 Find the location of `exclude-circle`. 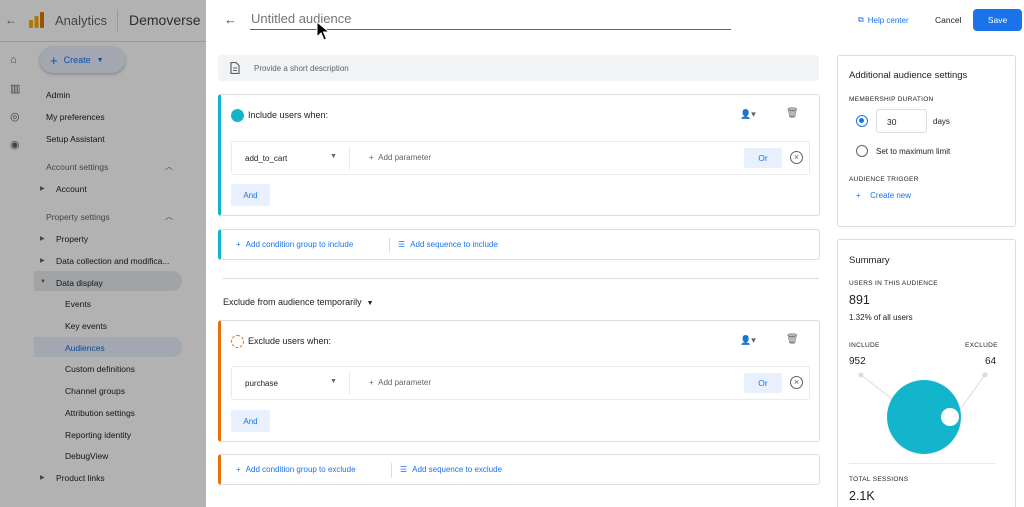

exclude-circle is located at coordinates (950, 417).